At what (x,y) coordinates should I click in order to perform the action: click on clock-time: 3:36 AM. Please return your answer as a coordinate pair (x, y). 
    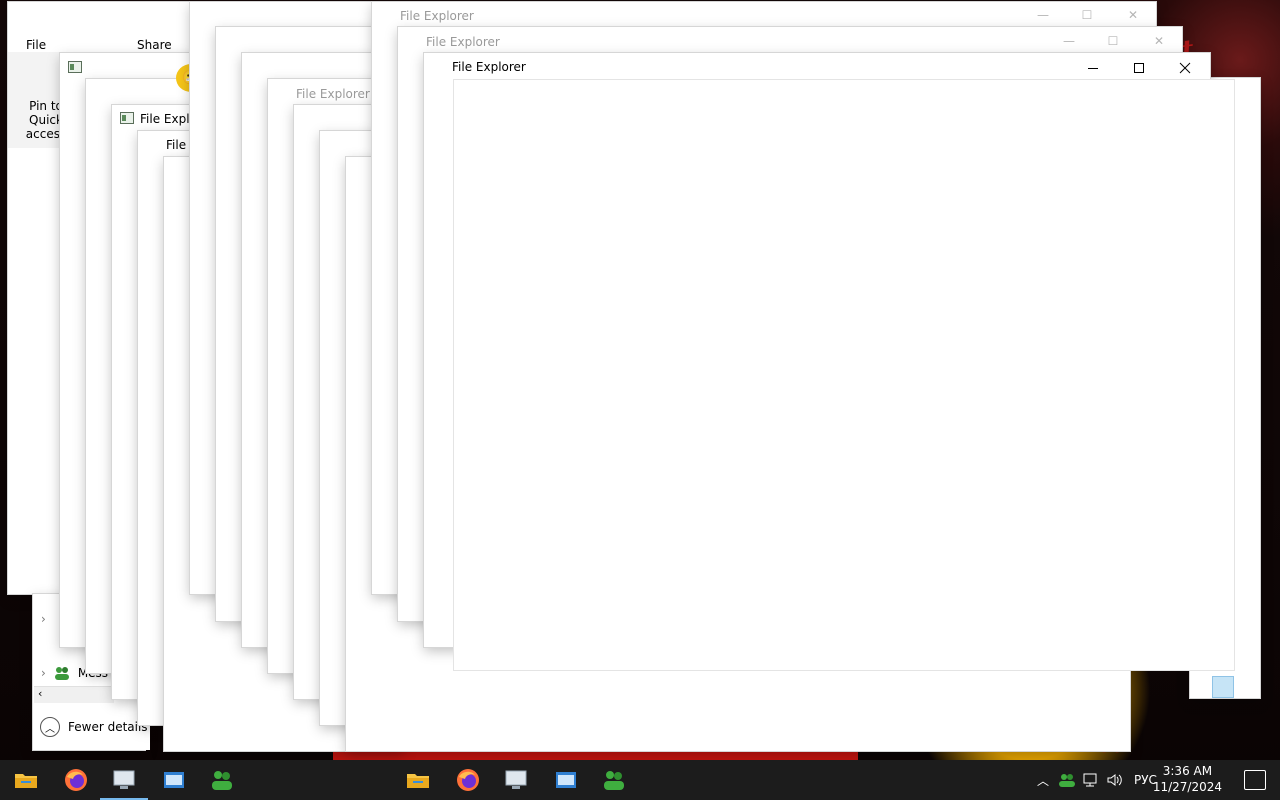
    Looking at the image, I should click on (1187, 771).